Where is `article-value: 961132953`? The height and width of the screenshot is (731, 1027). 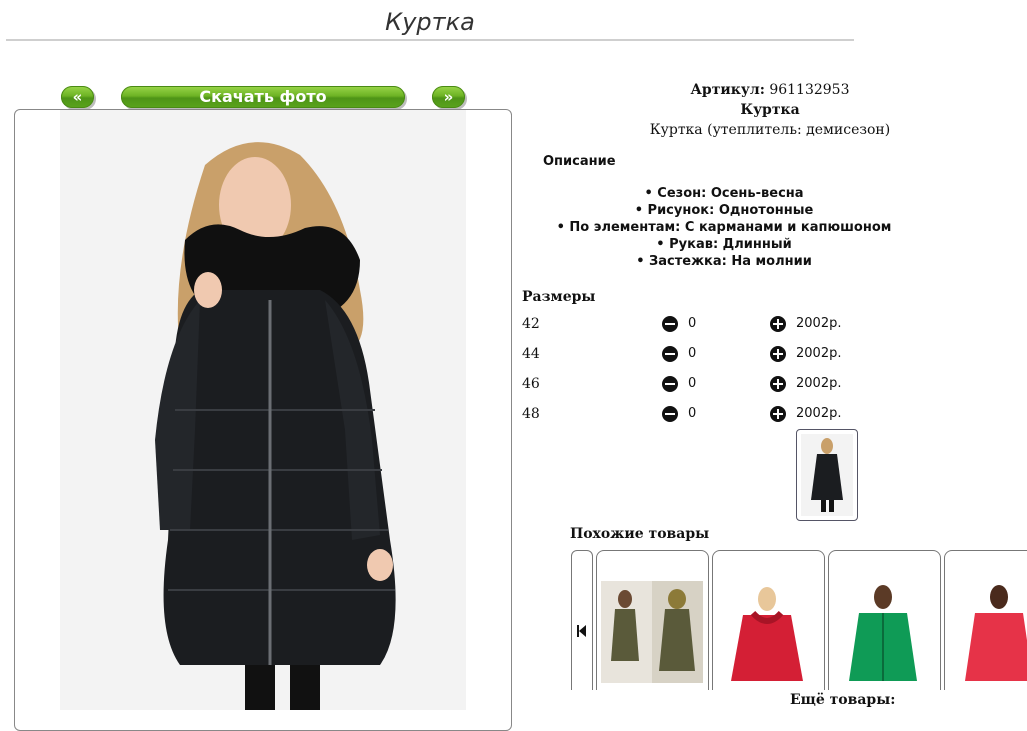
article-value: 961132953 is located at coordinates (809, 90).